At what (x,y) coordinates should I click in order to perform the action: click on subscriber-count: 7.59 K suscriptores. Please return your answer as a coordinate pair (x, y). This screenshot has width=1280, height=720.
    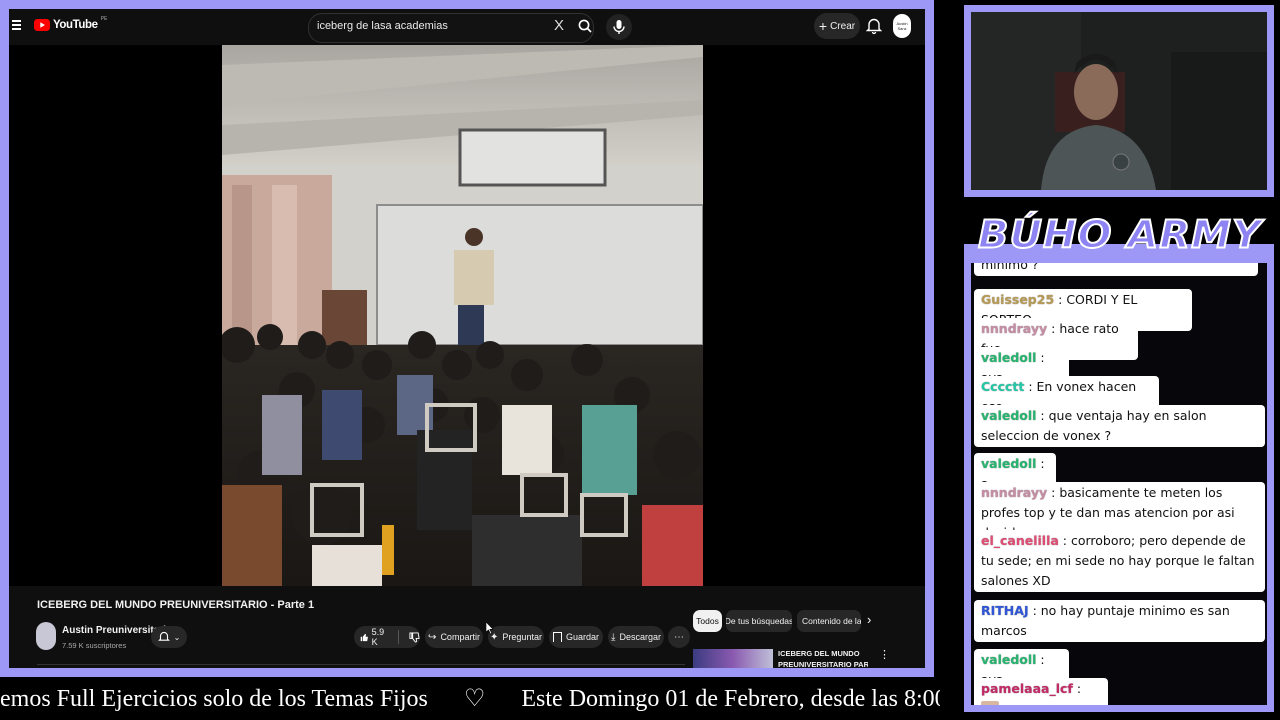
    Looking at the image, I should click on (94, 645).